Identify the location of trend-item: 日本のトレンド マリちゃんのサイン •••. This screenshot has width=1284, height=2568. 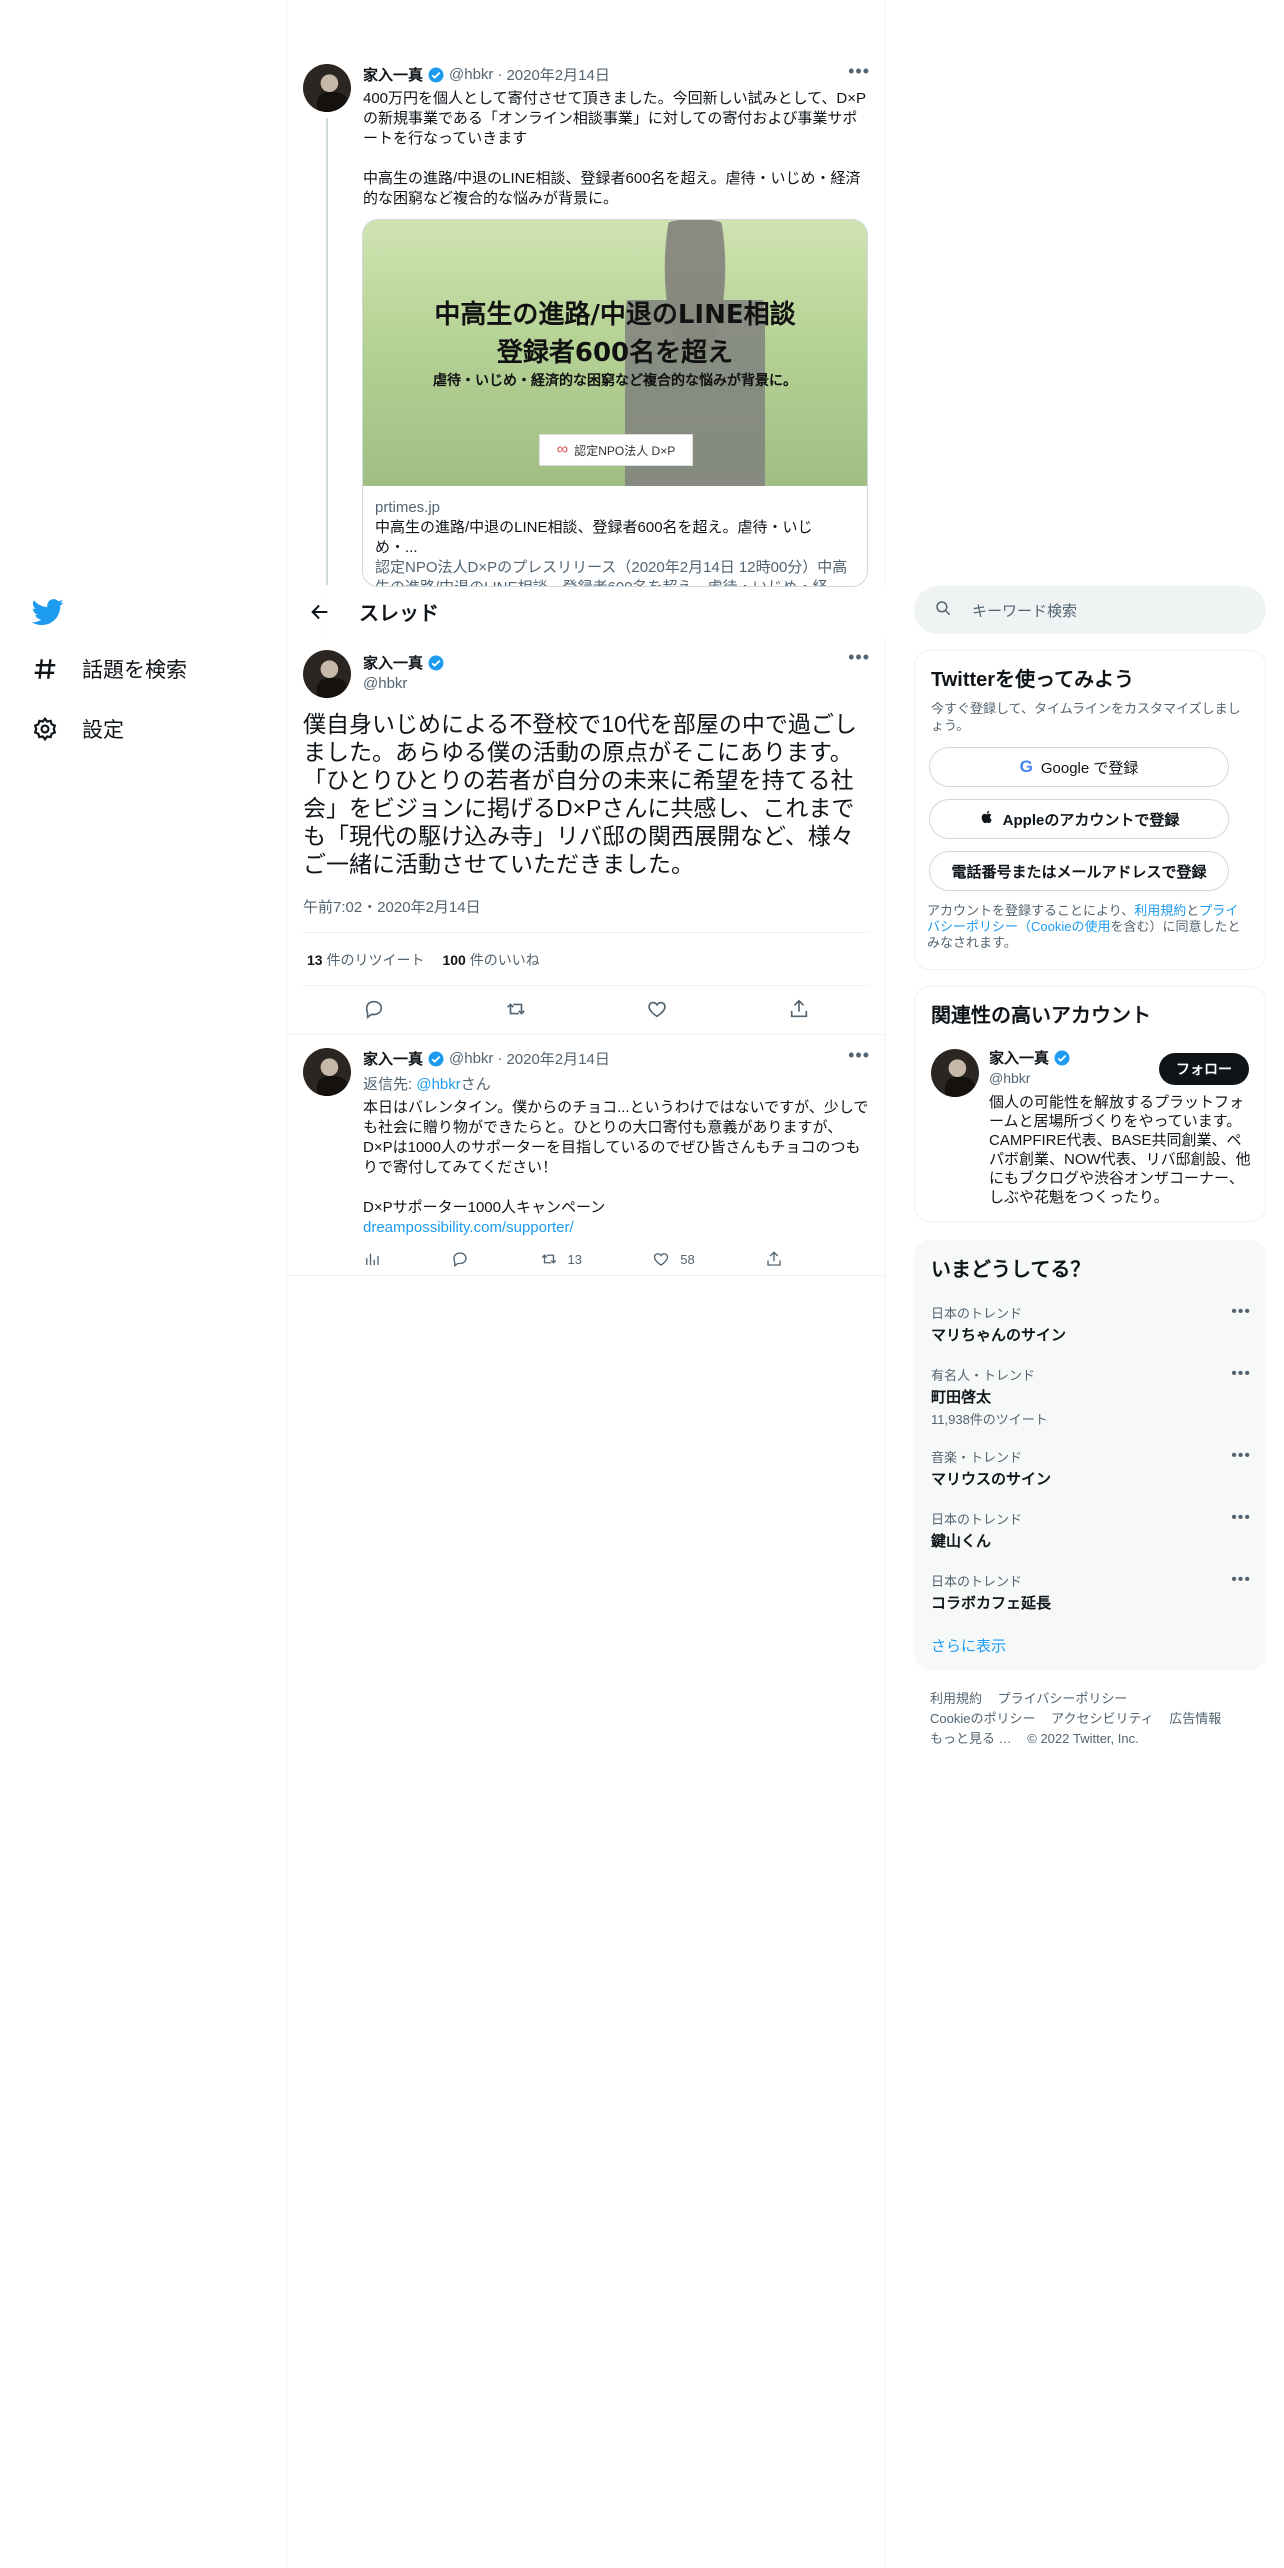
(1091, 1324).